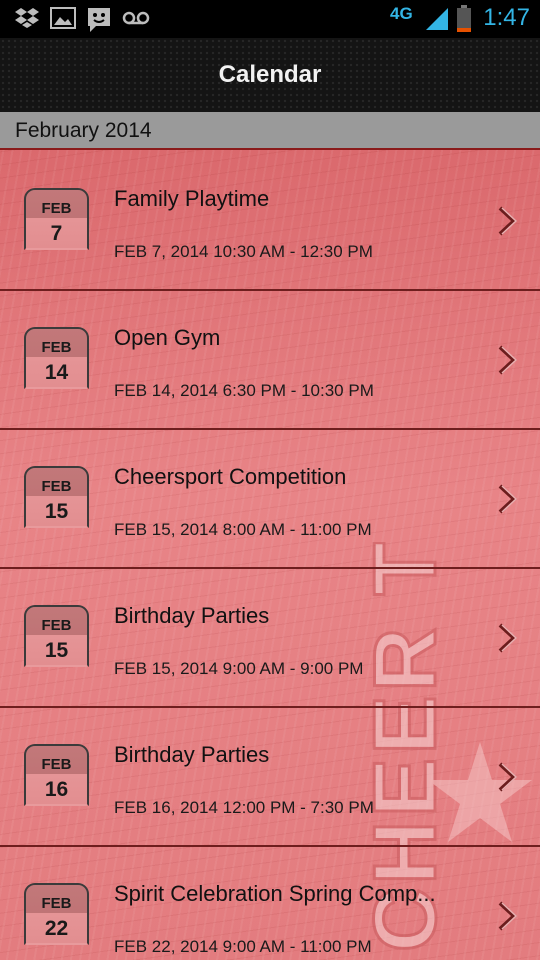  Describe the element at coordinates (167, 337) in the screenshot. I see `event-title: Open Gym` at that location.